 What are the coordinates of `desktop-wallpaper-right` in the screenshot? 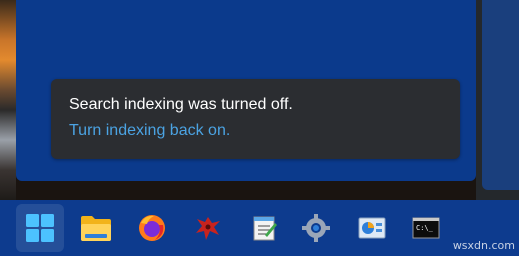 It's located at (497, 100).